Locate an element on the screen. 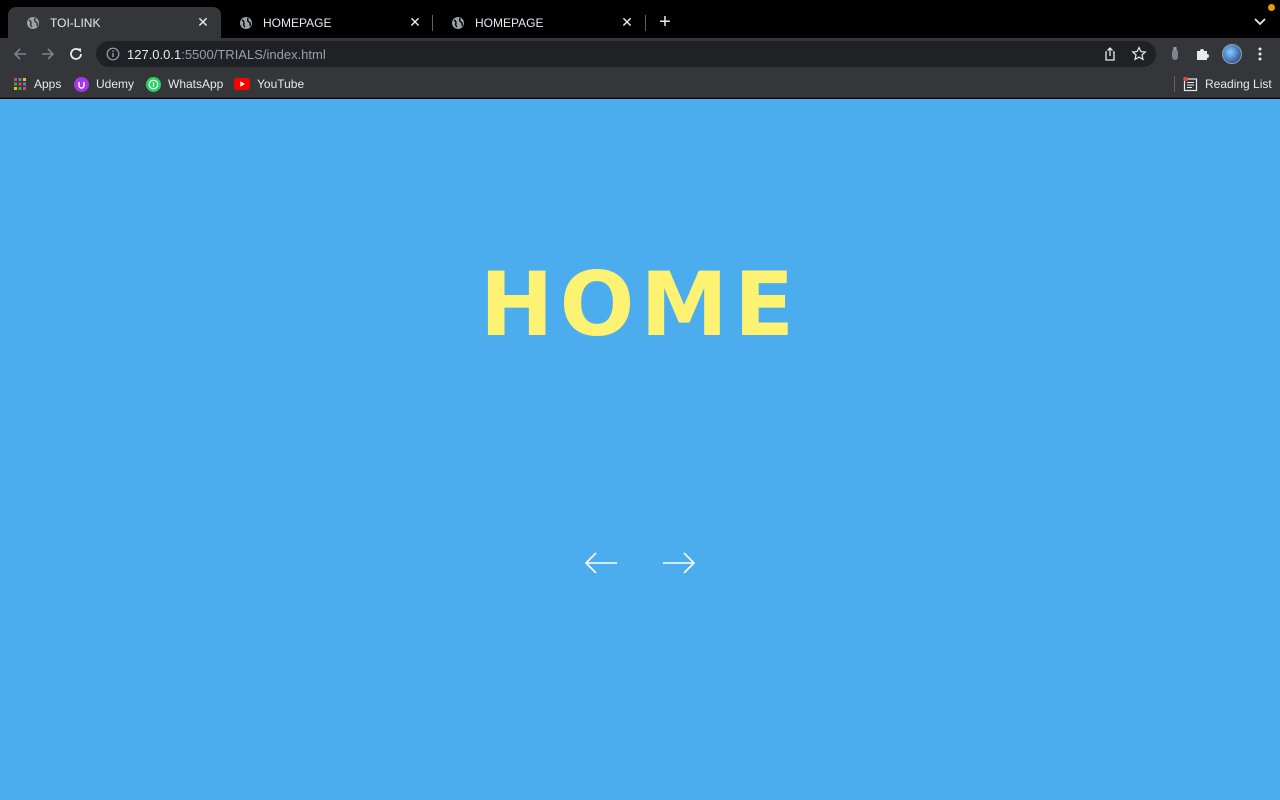  browser-toolbar: 127.0.0.1:5500/TRIALS/index.html is located at coordinates (640, 54).